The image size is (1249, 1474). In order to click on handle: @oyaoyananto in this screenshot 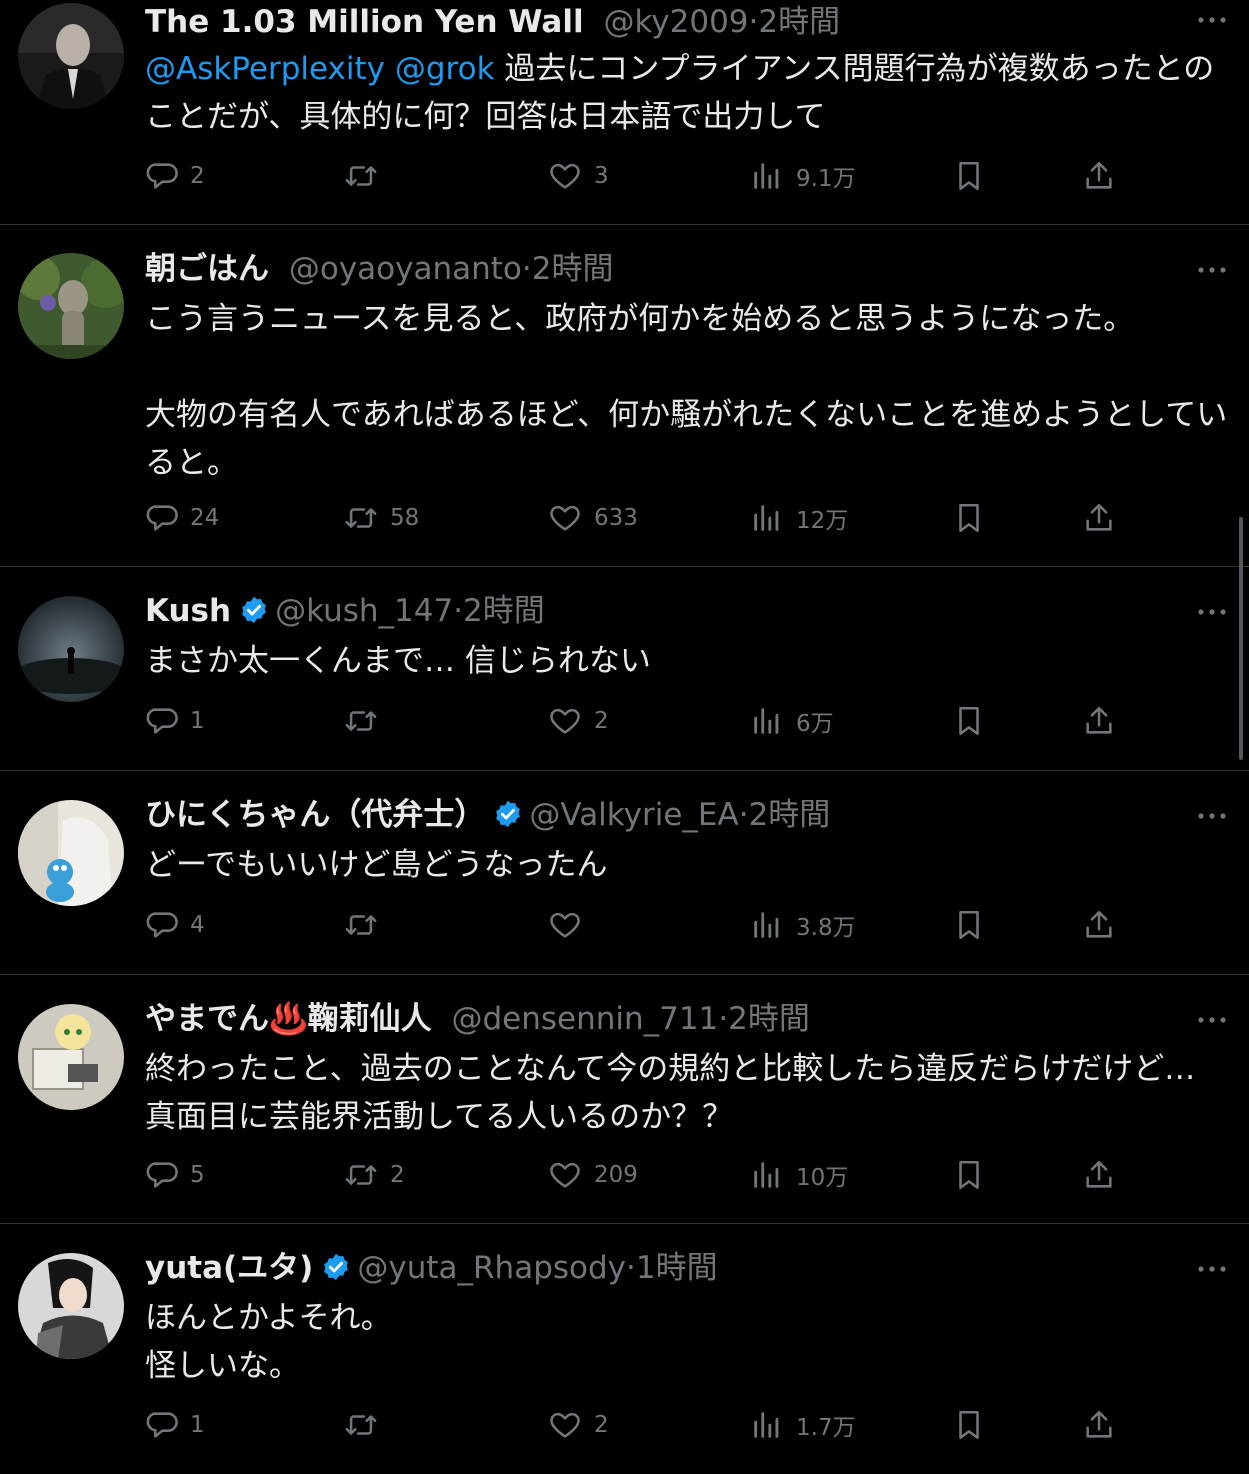, I will do `click(405, 269)`.